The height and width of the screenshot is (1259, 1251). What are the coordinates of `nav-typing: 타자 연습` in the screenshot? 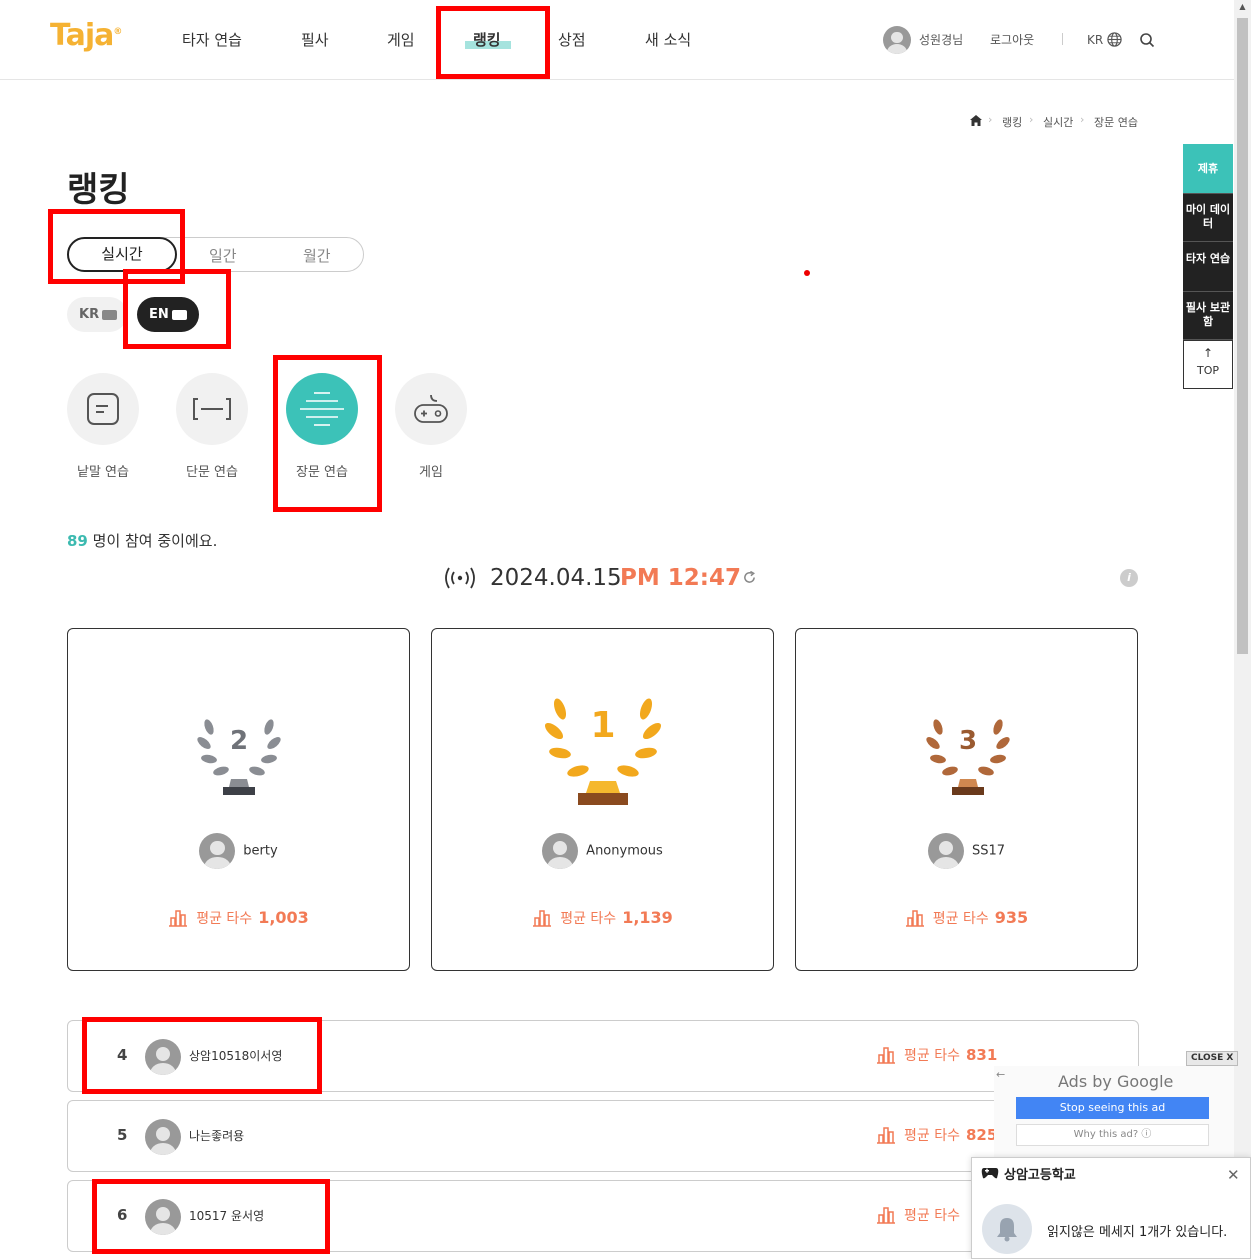 It's located at (212, 39).